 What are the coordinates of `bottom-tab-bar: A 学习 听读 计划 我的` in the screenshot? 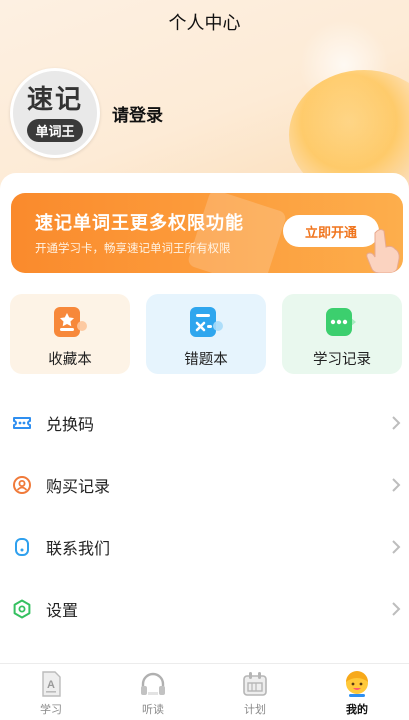 It's located at (204, 691).